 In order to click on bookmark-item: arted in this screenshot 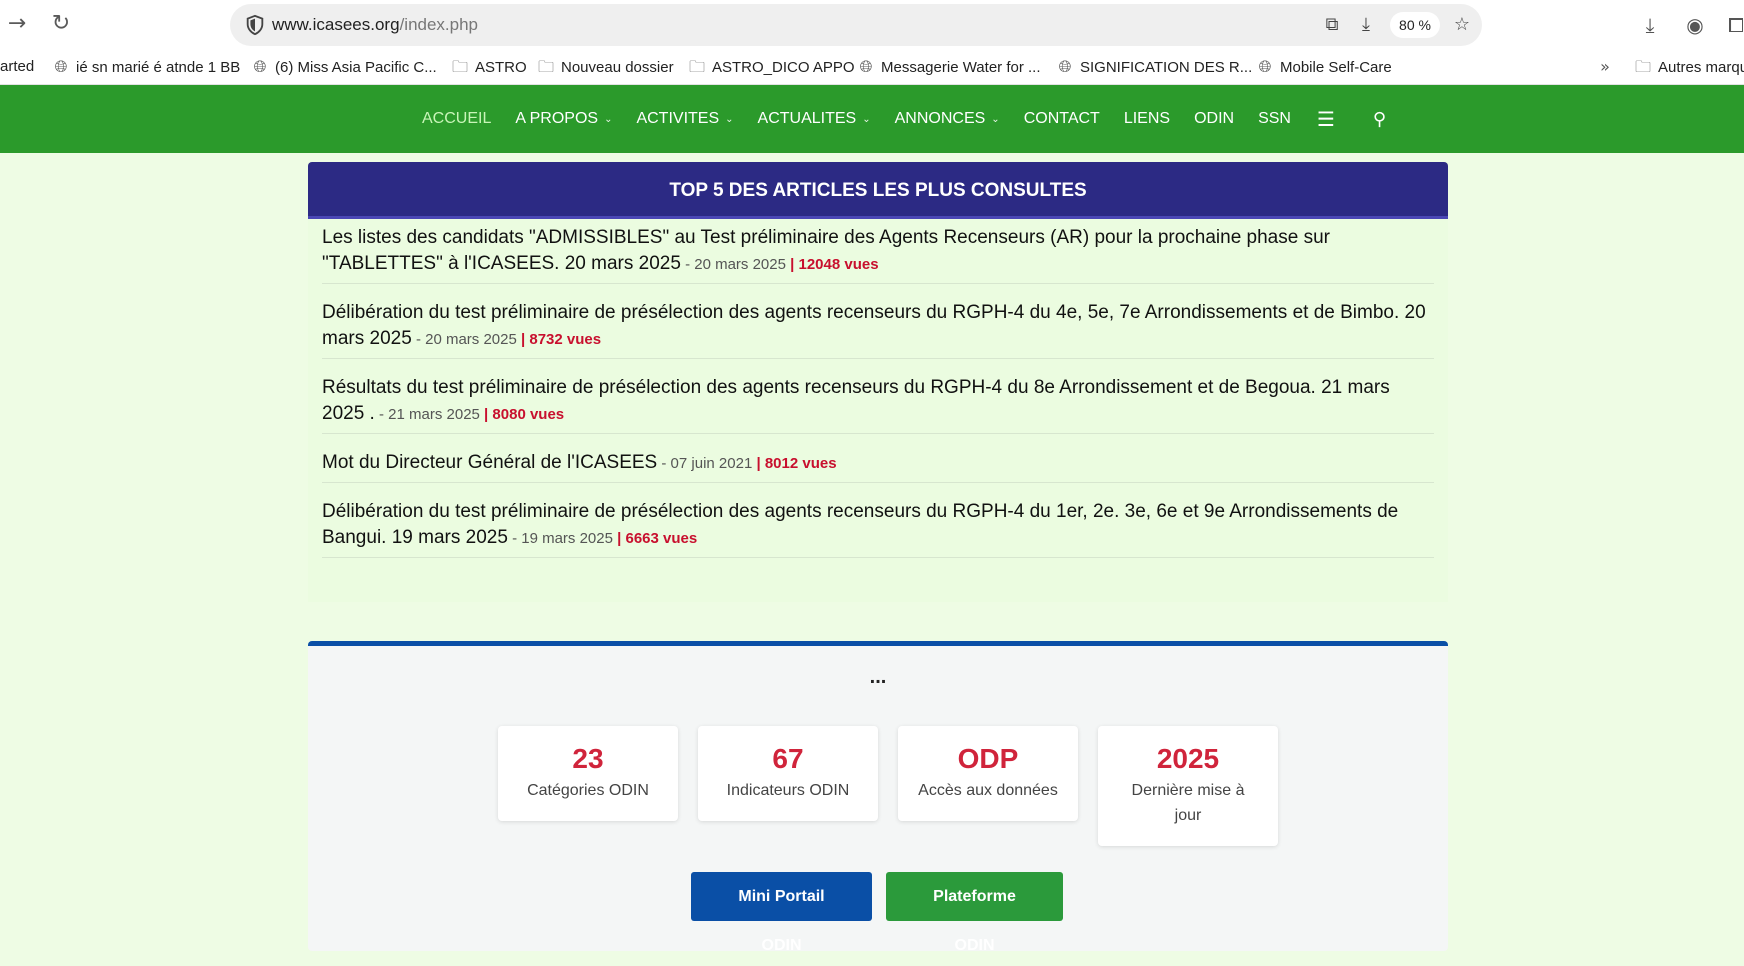, I will do `click(17, 66)`.